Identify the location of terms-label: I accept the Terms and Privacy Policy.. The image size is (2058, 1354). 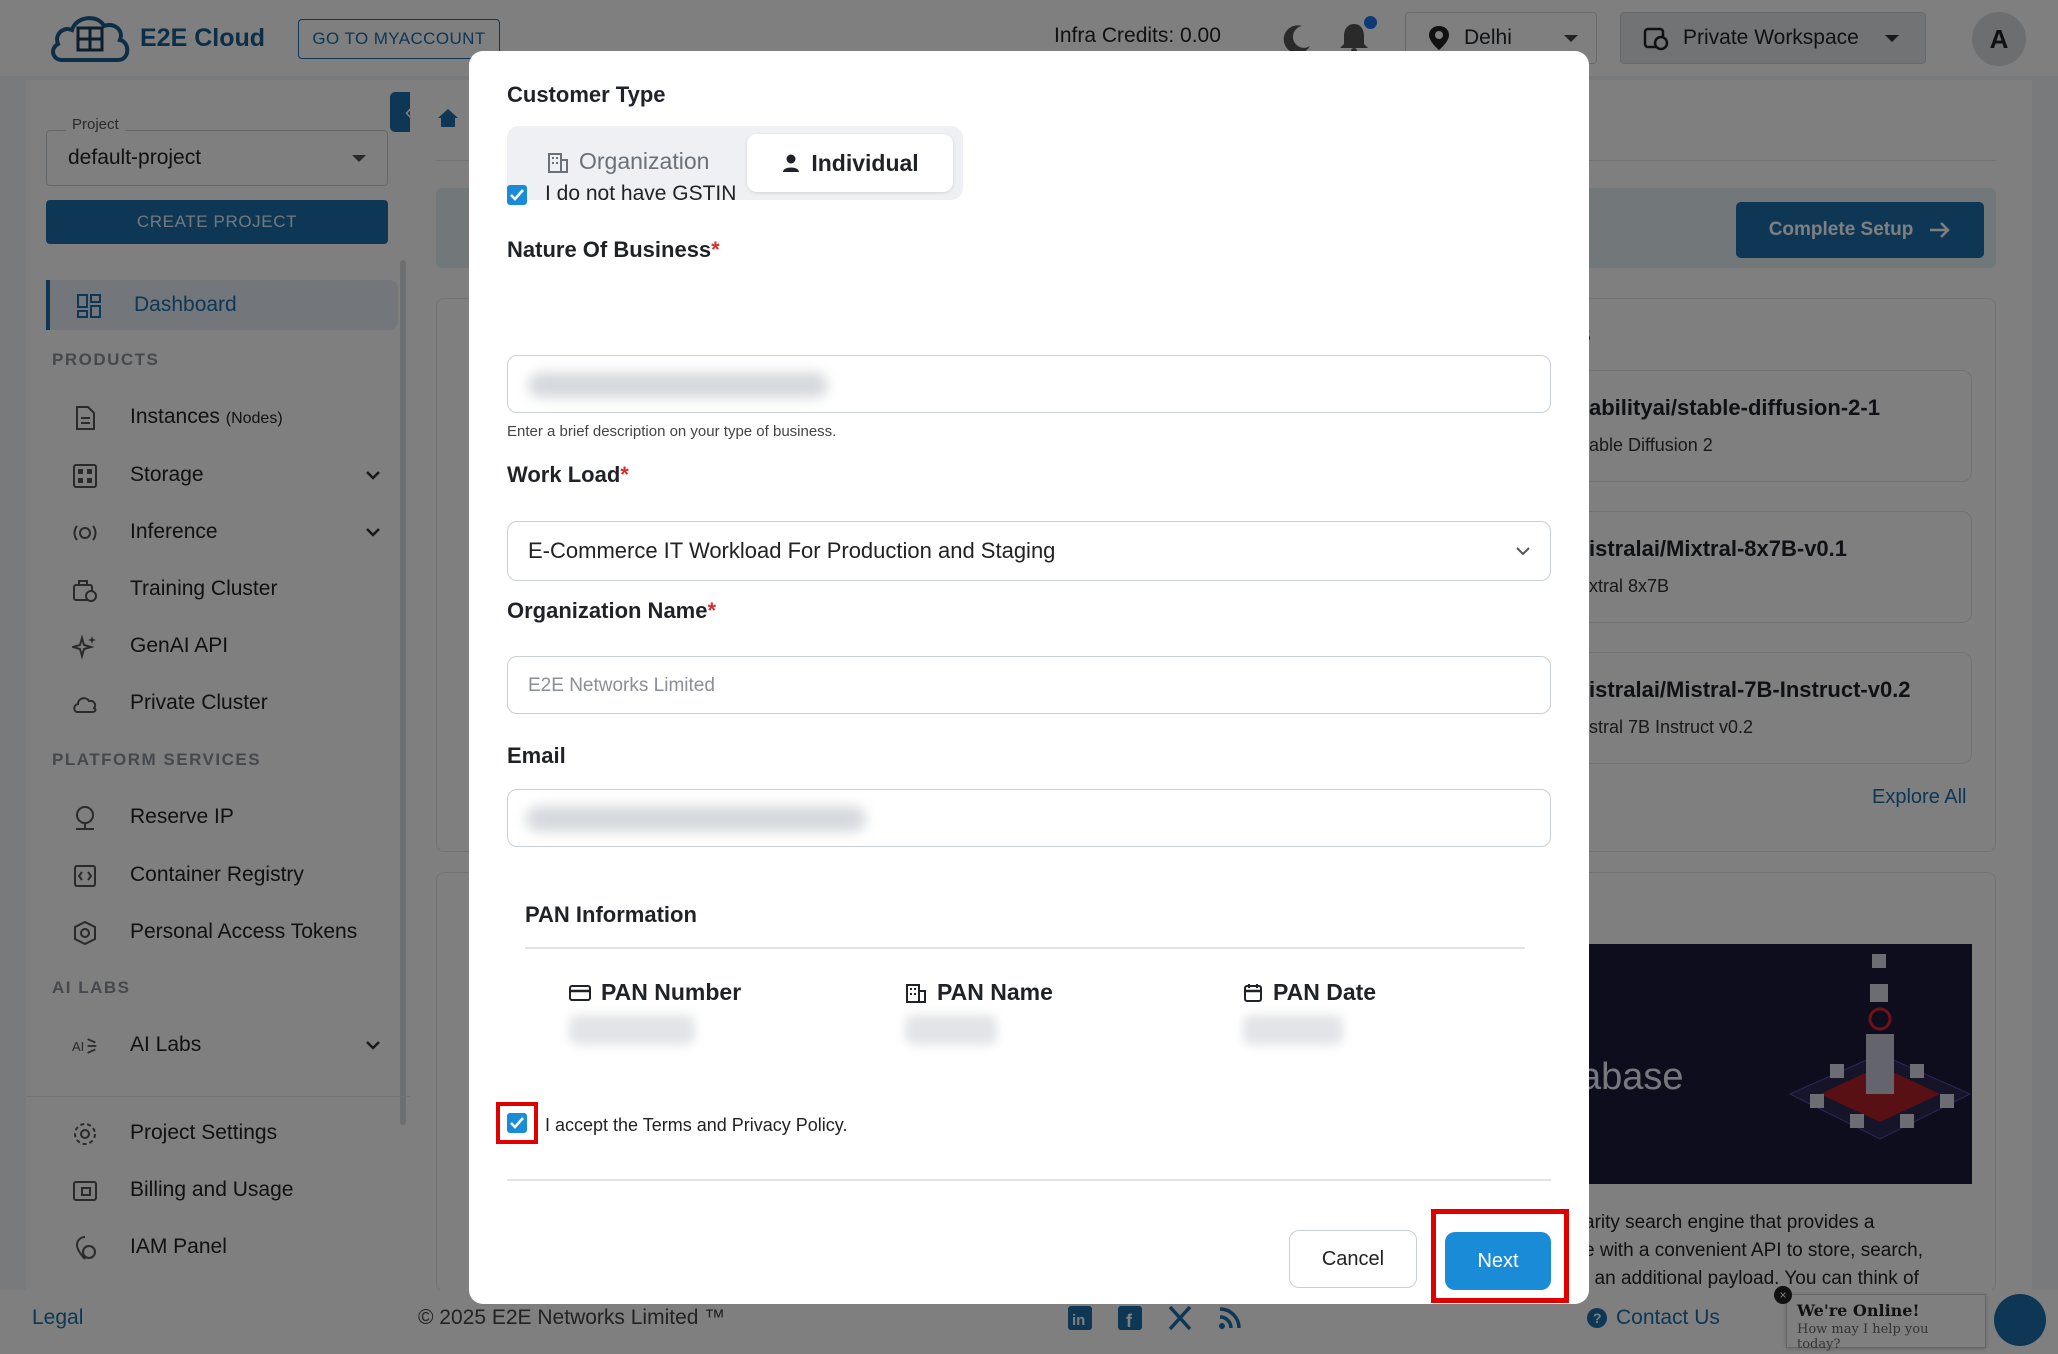
(696, 1125).